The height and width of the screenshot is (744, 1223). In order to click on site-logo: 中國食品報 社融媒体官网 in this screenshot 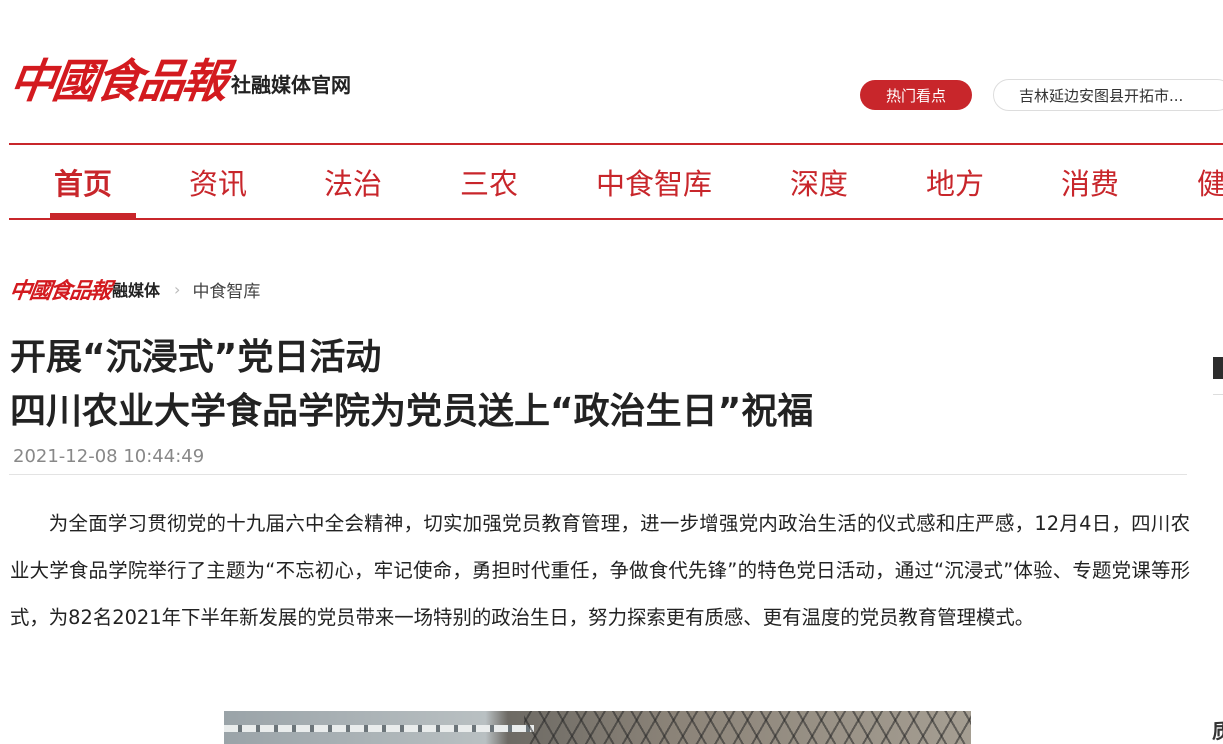, I will do `click(178, 75)`.